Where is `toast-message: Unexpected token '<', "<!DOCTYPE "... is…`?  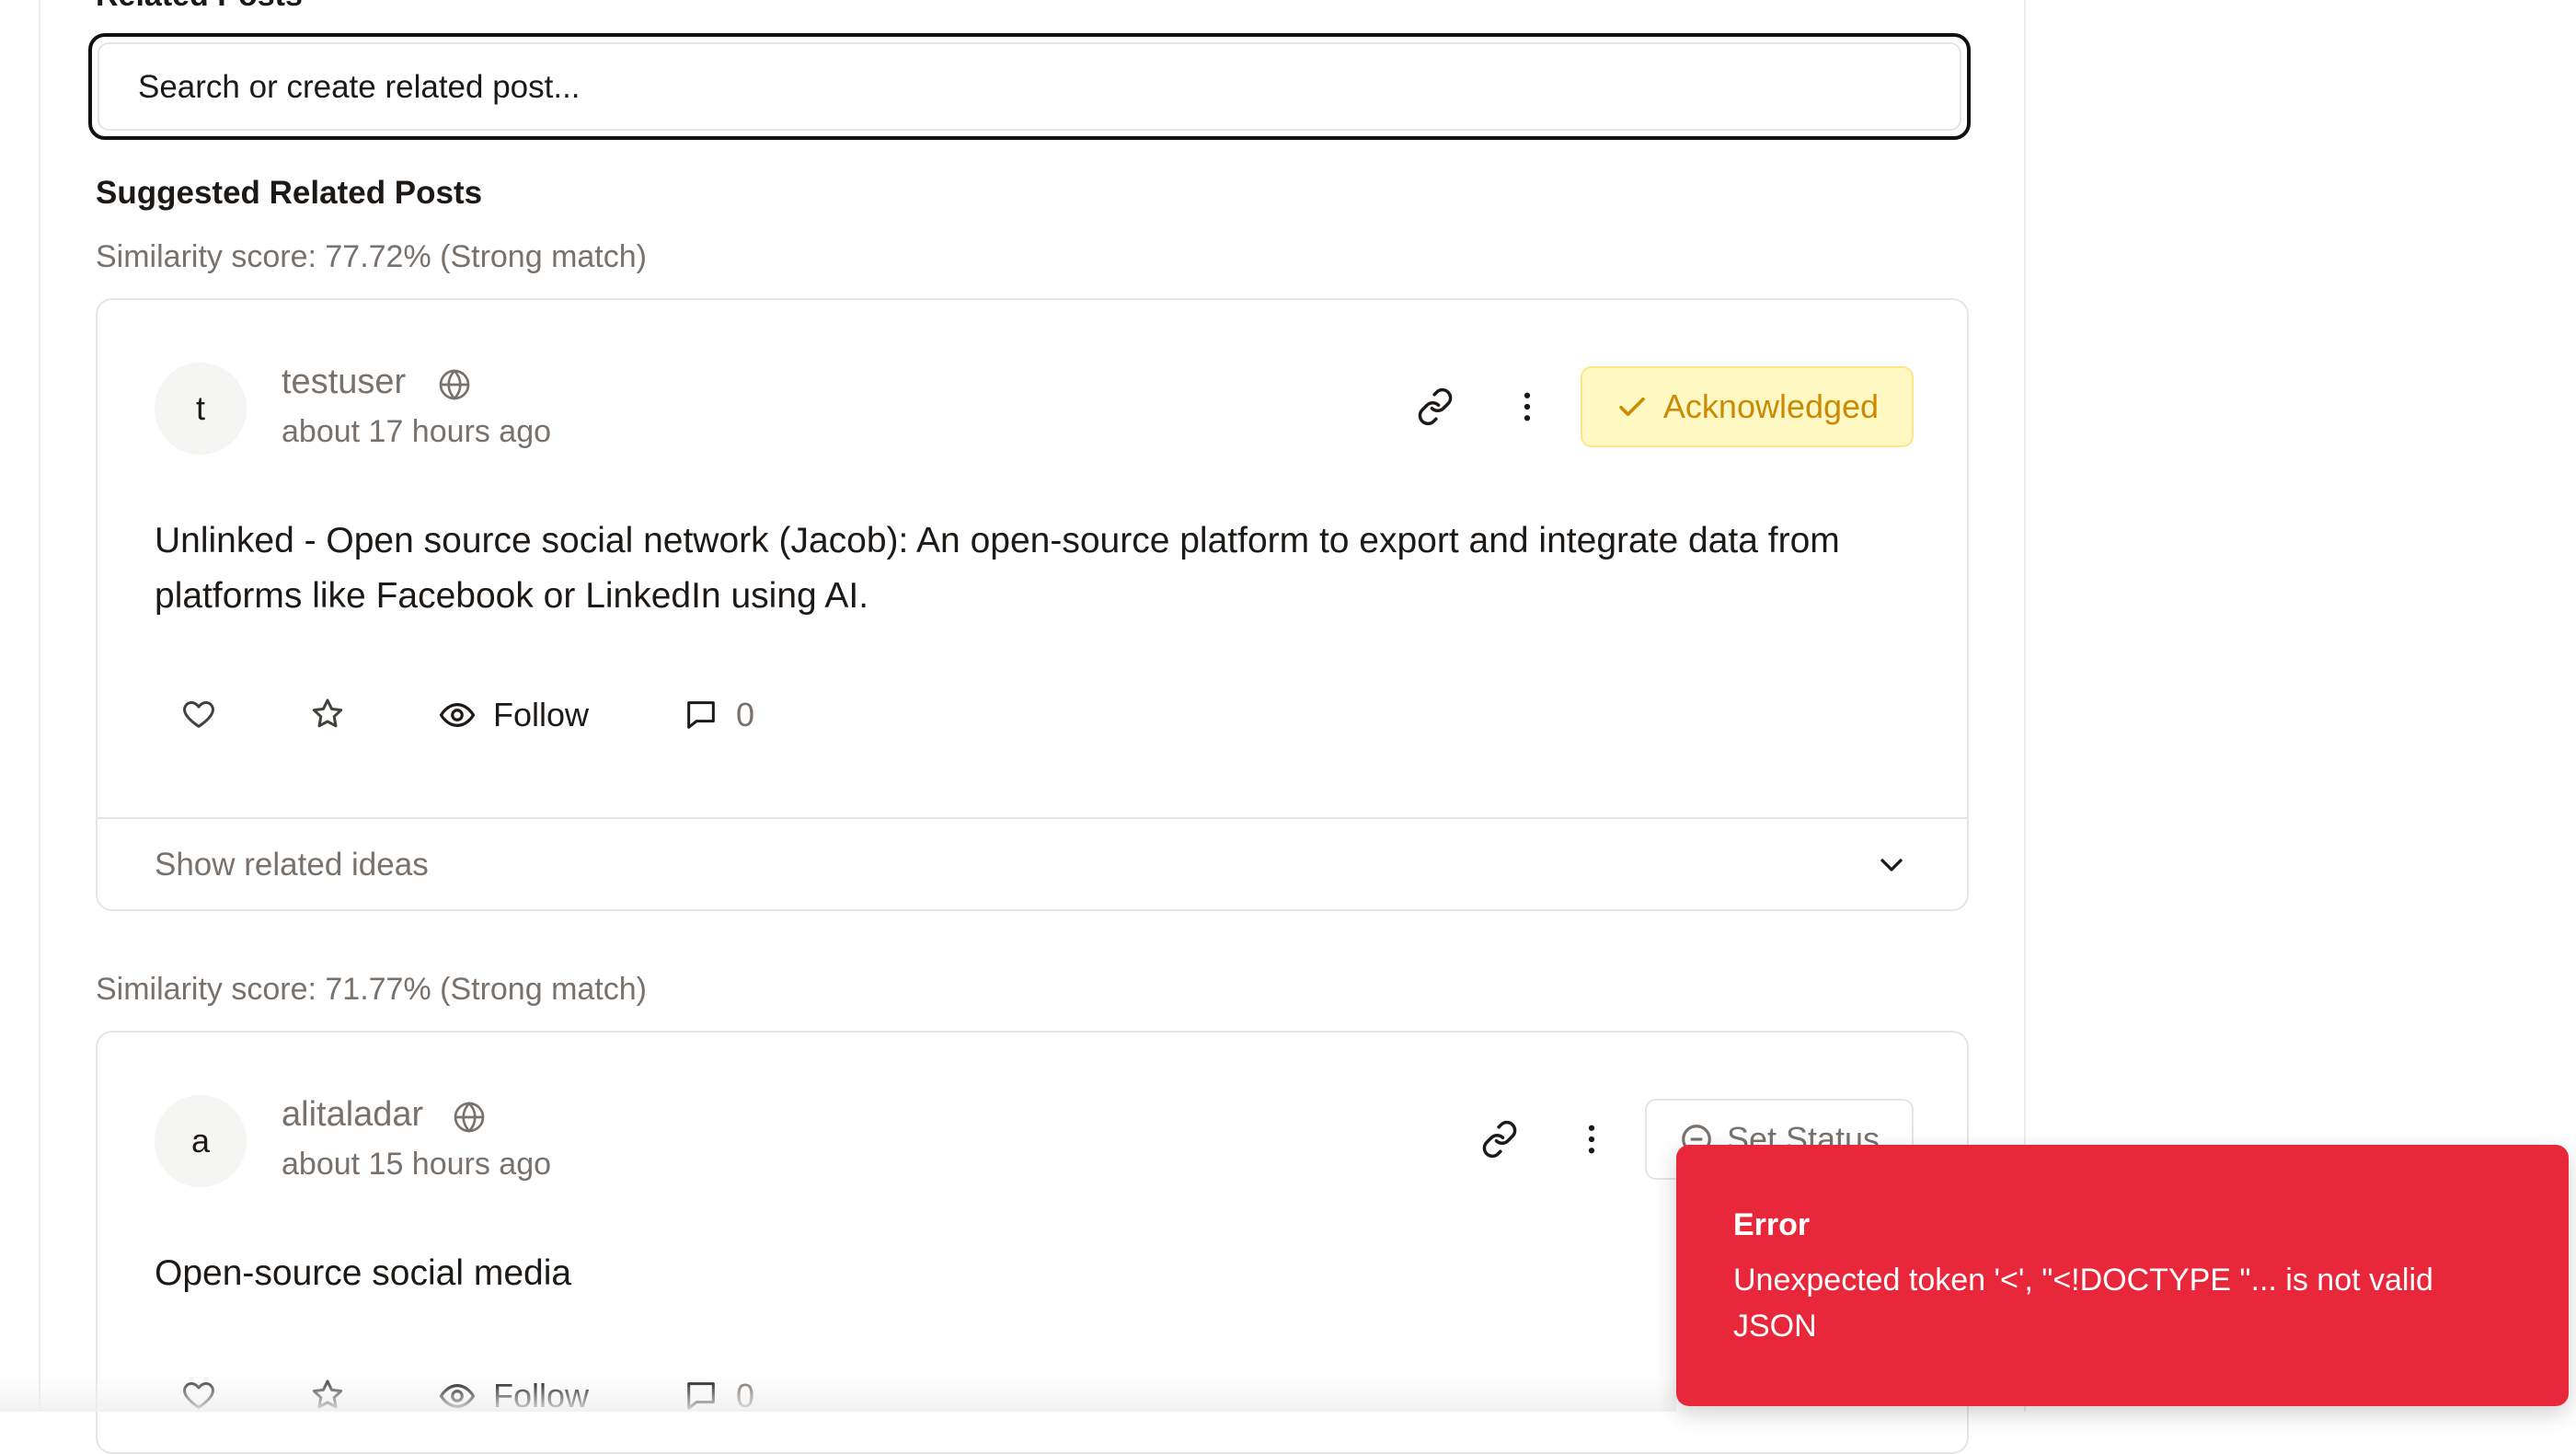
toast-message: Unexpected token '<', "<!DOCTYPE "... is… is located at coordinates (2083, 1303).